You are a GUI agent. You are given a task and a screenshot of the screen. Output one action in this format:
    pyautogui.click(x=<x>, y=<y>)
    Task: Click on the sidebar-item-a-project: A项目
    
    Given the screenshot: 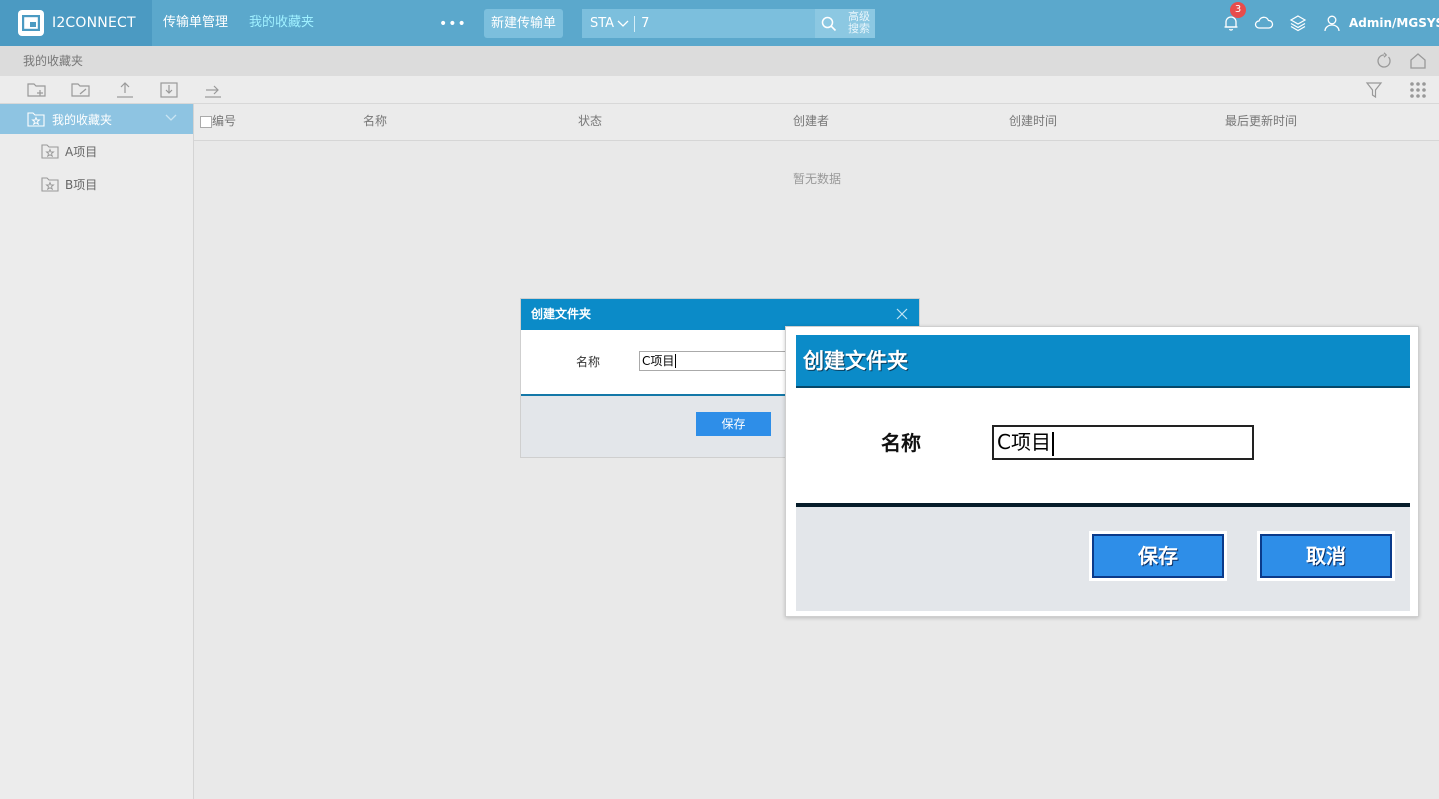 What is the action you would take?
    pyautogui.click(x=69, y=151)
    